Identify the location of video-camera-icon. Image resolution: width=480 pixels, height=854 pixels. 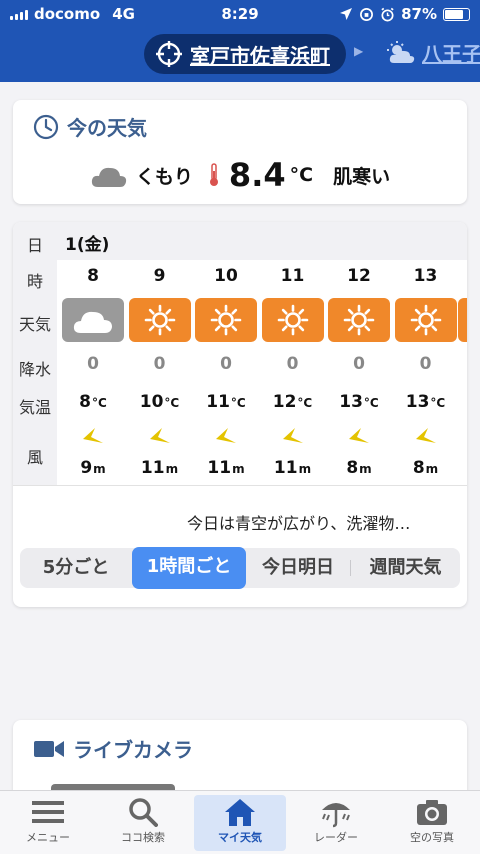
(49, 748).